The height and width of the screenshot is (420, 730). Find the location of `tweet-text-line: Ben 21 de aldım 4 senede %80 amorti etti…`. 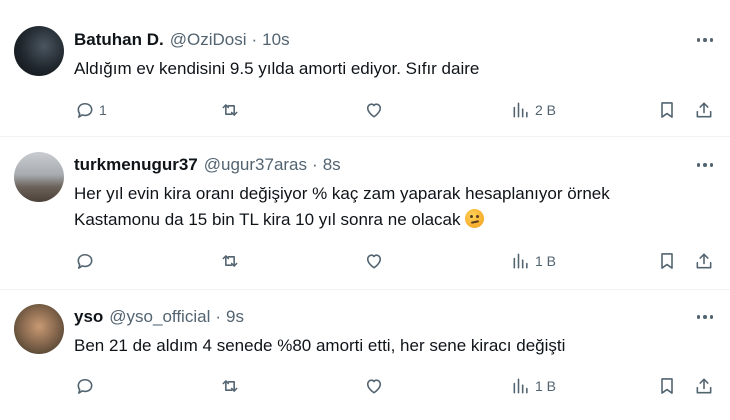

tweet-text-line: Ben 21 de aldım 4 senede %80 amorti etti… is located at coordinates (320, 345).